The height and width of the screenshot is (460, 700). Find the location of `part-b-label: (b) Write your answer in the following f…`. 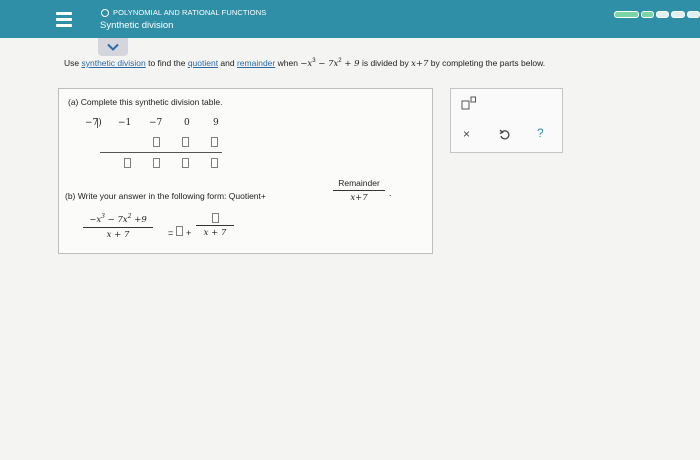

part-b-label: (b) Write your answer in the following f… is located at coordinates (165, 196).